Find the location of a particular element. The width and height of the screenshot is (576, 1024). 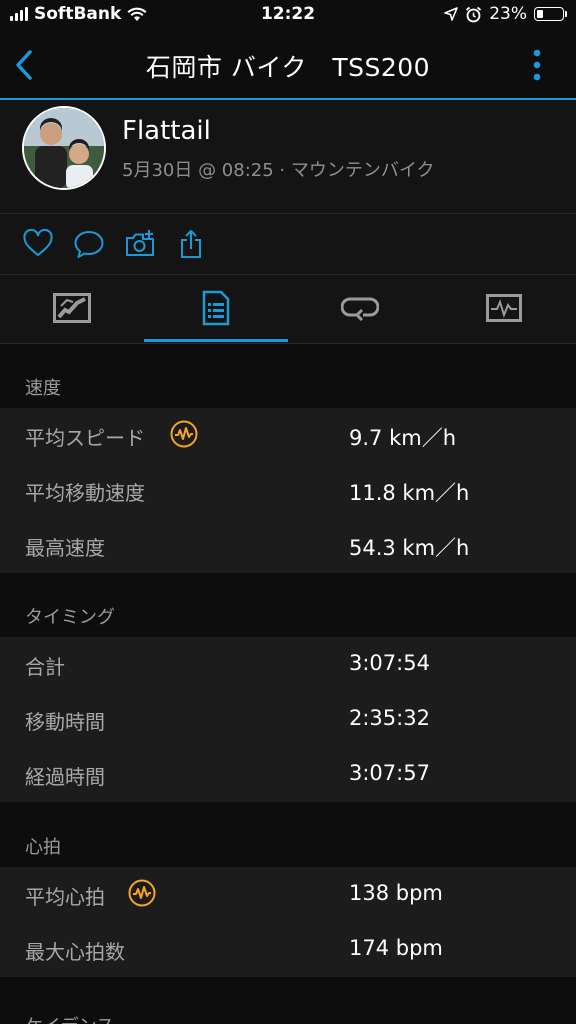

stat-value: 9.7 km／h is located at coordinates (402, 438).